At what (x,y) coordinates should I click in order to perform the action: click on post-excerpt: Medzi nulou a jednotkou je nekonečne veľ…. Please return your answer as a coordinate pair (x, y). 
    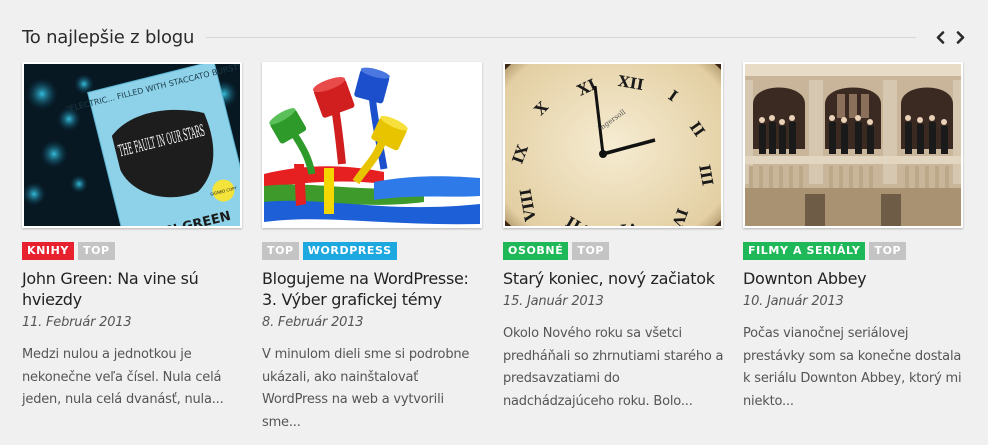
    Looking at the image, I should click on (123, 377).